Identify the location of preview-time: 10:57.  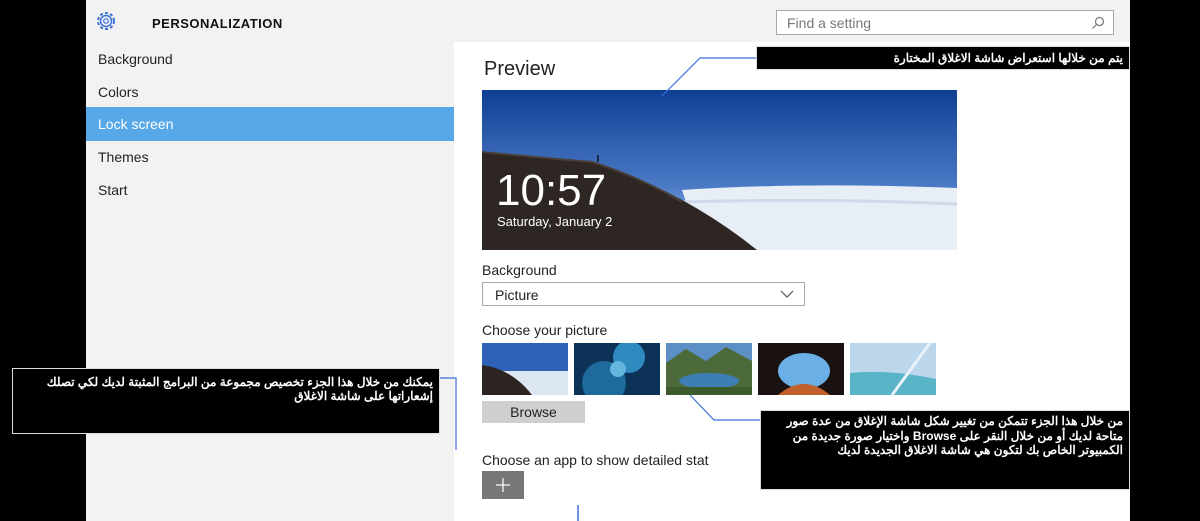
(551, 190).